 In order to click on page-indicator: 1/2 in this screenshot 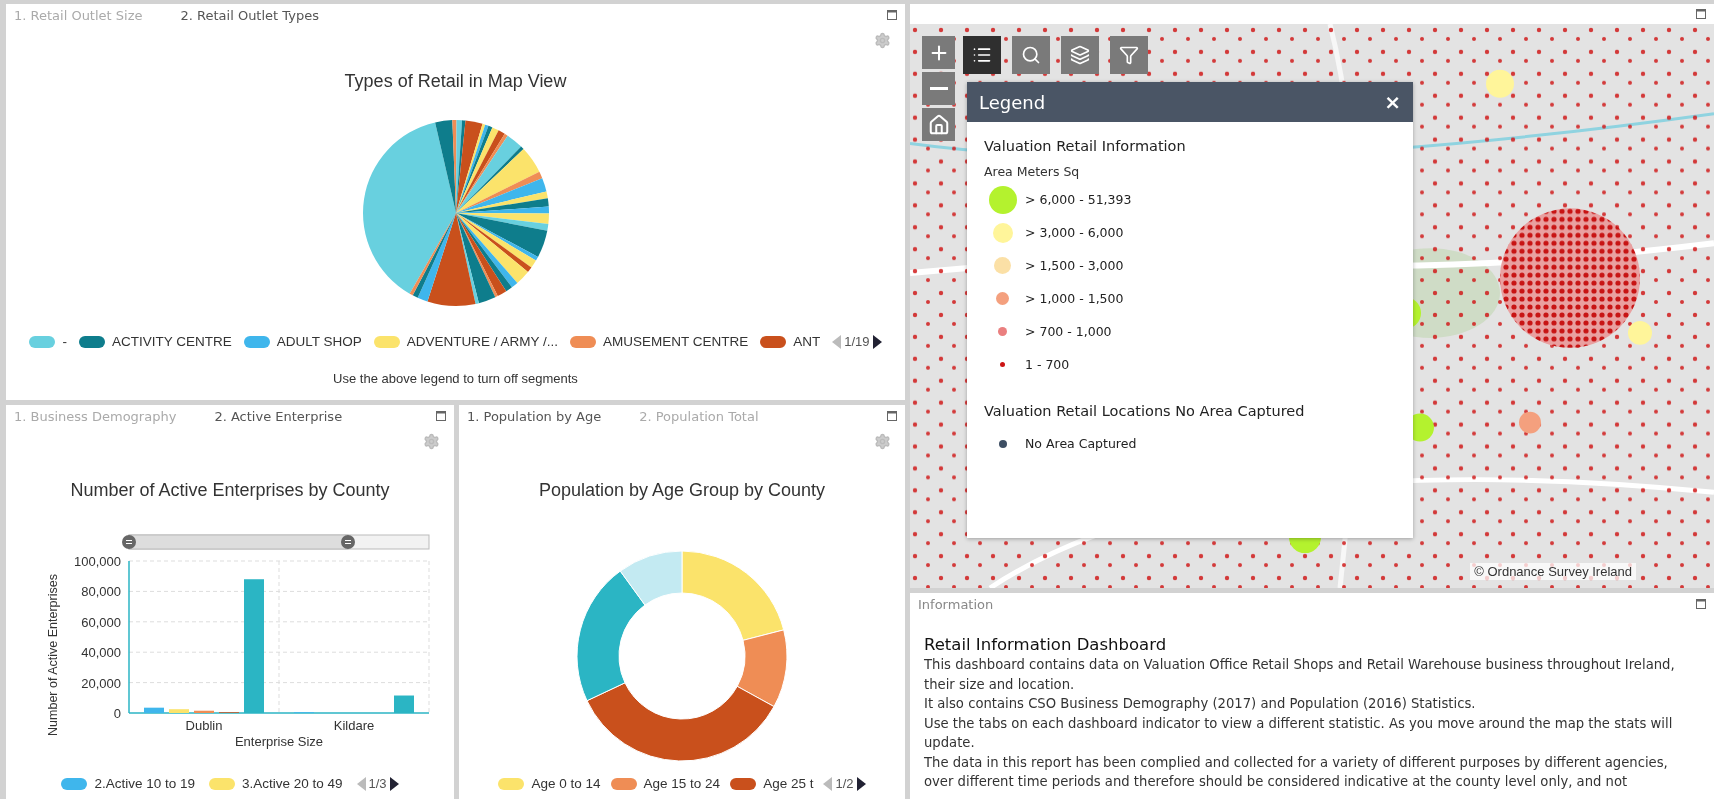, I will do `click(844, 783)`.